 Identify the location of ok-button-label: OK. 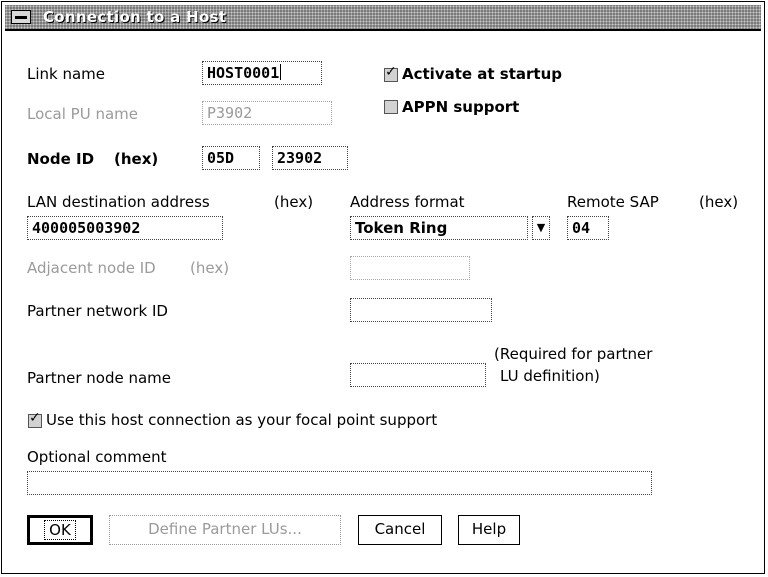
(60, 530).